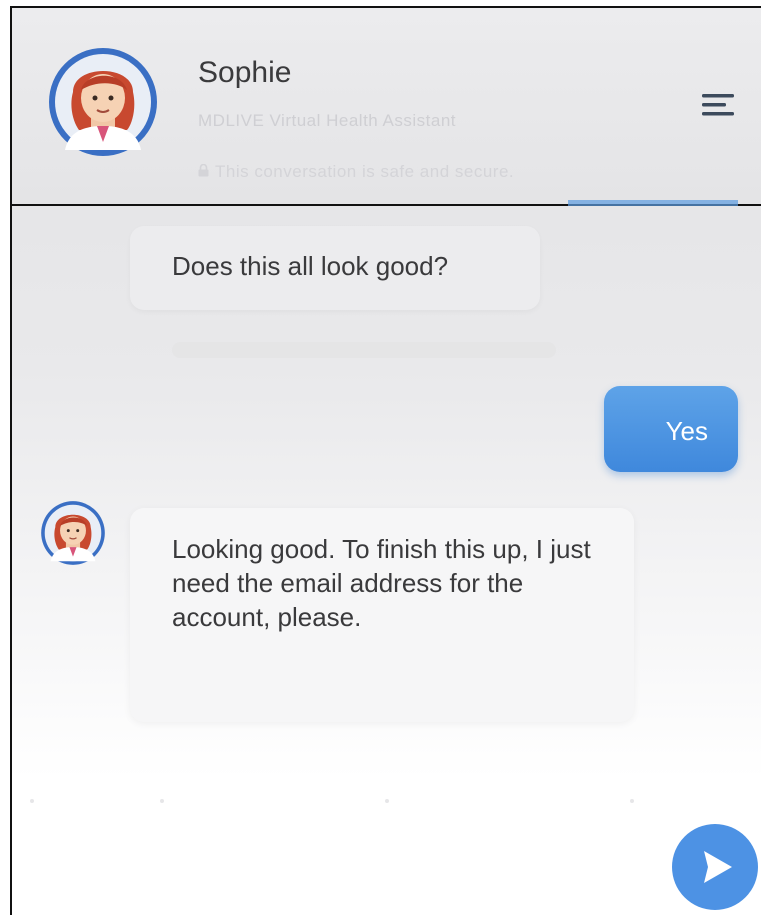 The height and width of the screenshot is (915, 761). I want to click on secure-note-text: This conversation is safe and secure., so click(365, 171).